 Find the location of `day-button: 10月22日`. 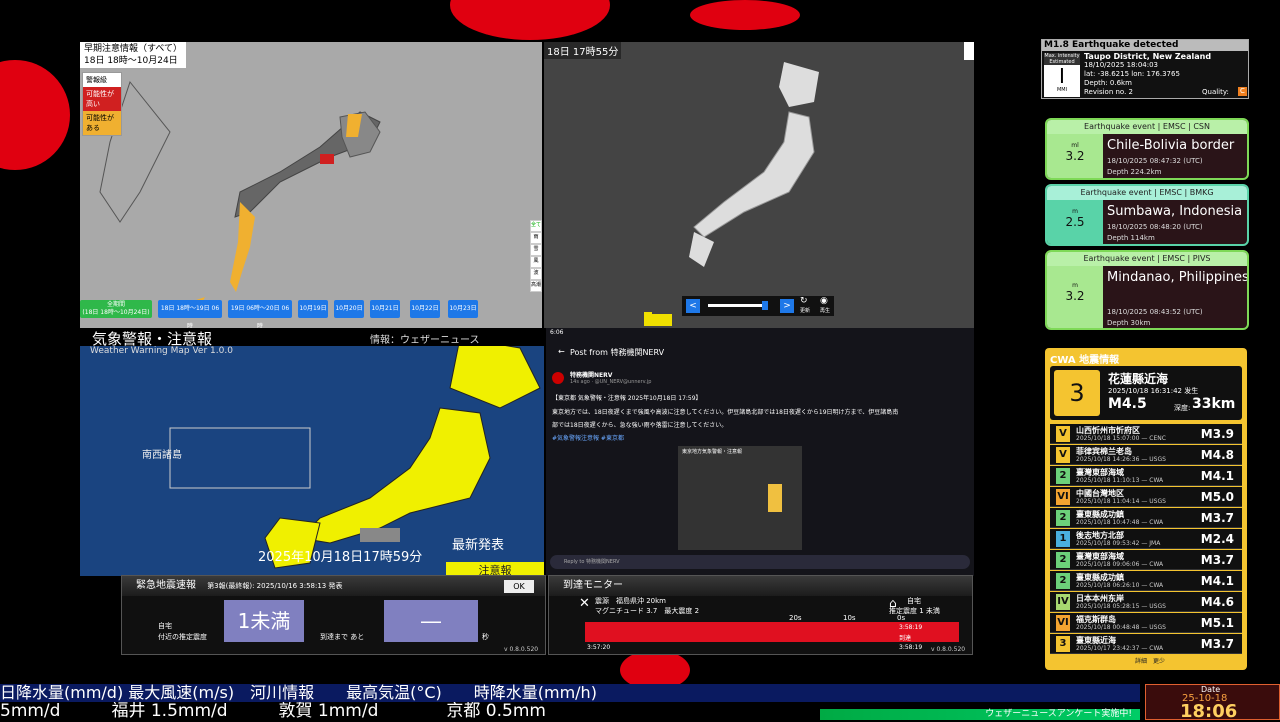

day-button: 10月22日 is located at coordinates (425, 309).